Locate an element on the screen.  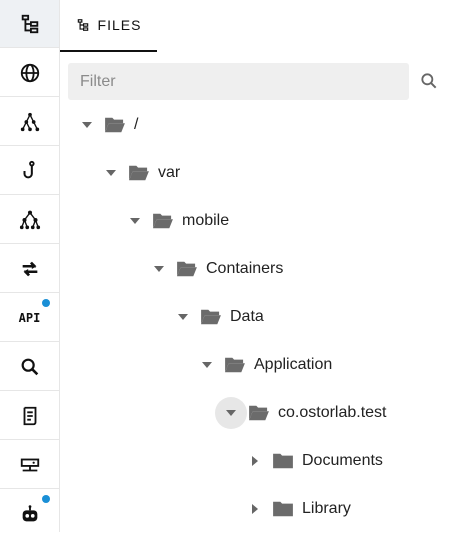
robot-icon is located at coordinates (29, 513).